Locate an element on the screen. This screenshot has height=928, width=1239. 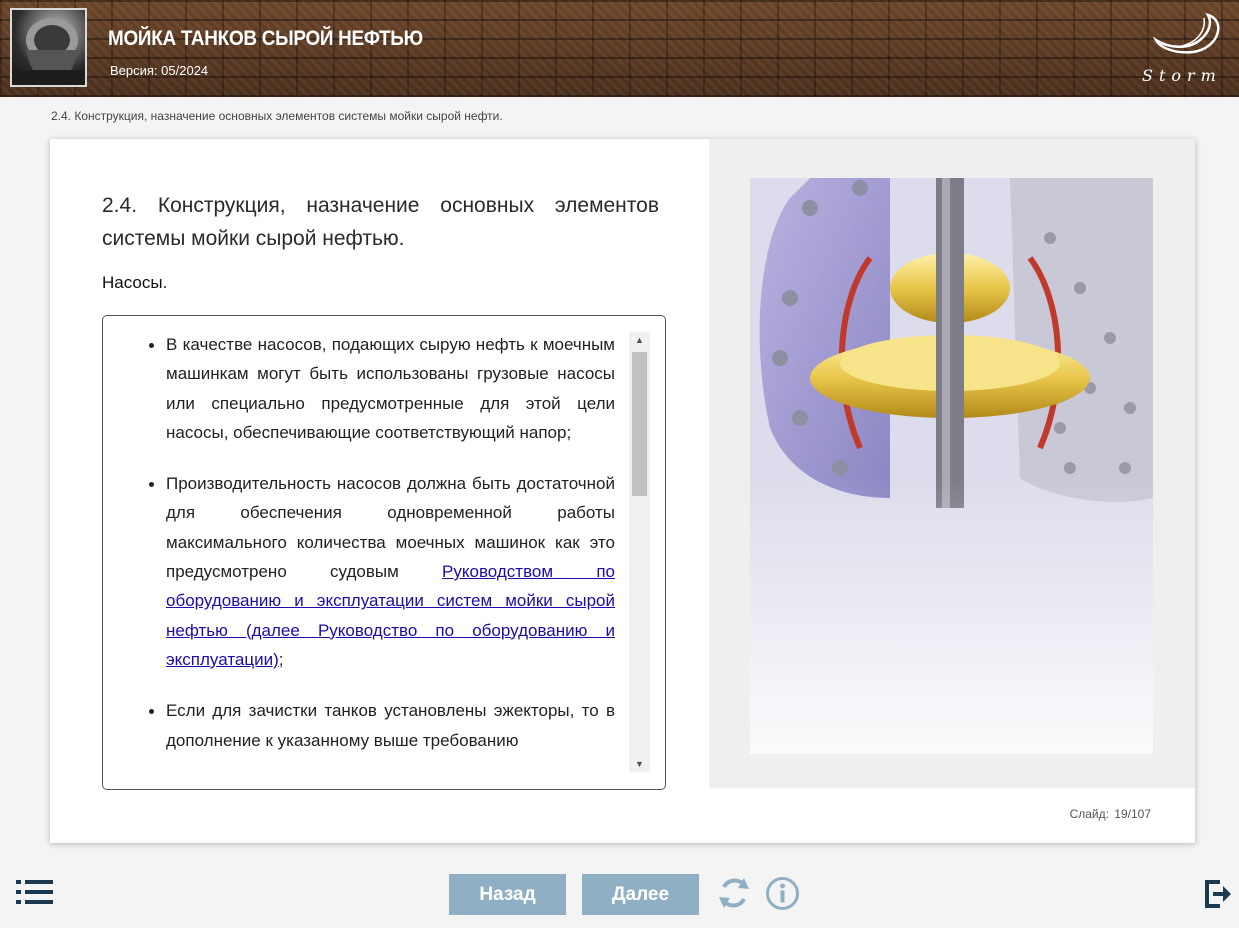
section-subheading: Насосы. is located at coordinates (135, 282).